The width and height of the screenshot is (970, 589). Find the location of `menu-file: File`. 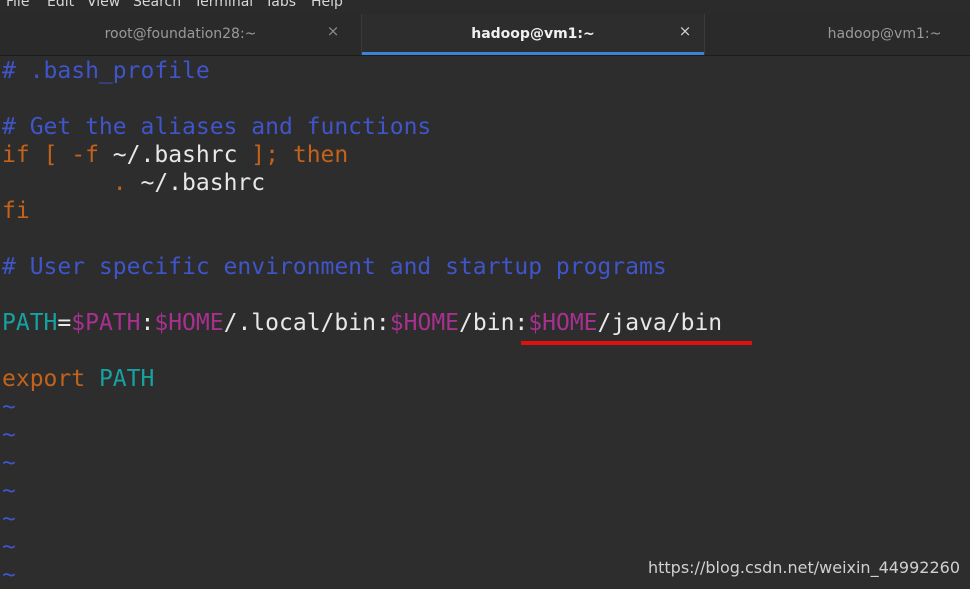

menu-file: File is located at coordinates (17, 5).